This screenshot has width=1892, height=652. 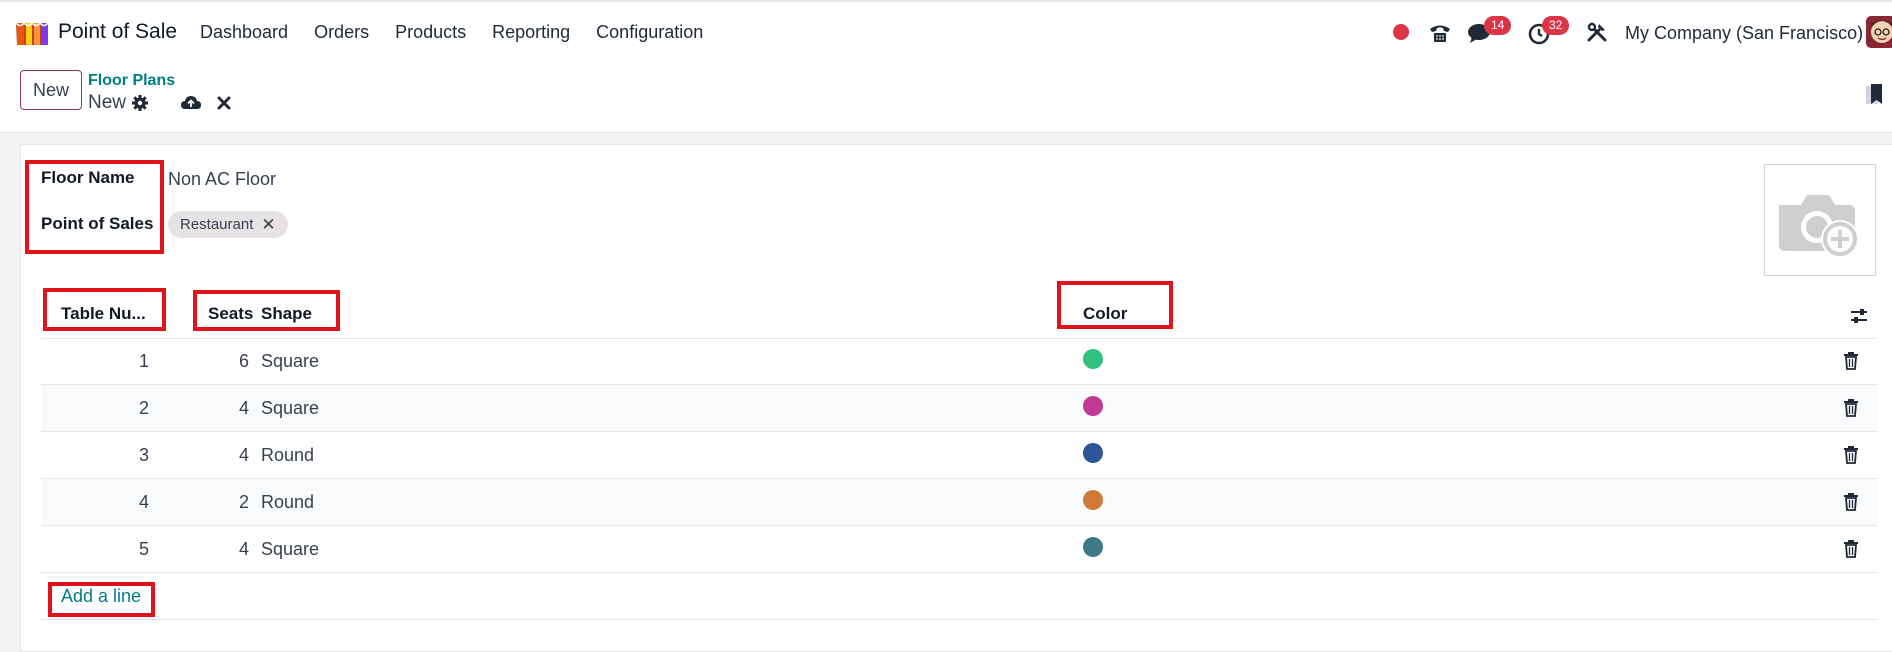 What do you see at coordinates (222, 179) in the screenshot?
I see `floor-name-input: Non AC Floor` at bounding box center [222, 179].